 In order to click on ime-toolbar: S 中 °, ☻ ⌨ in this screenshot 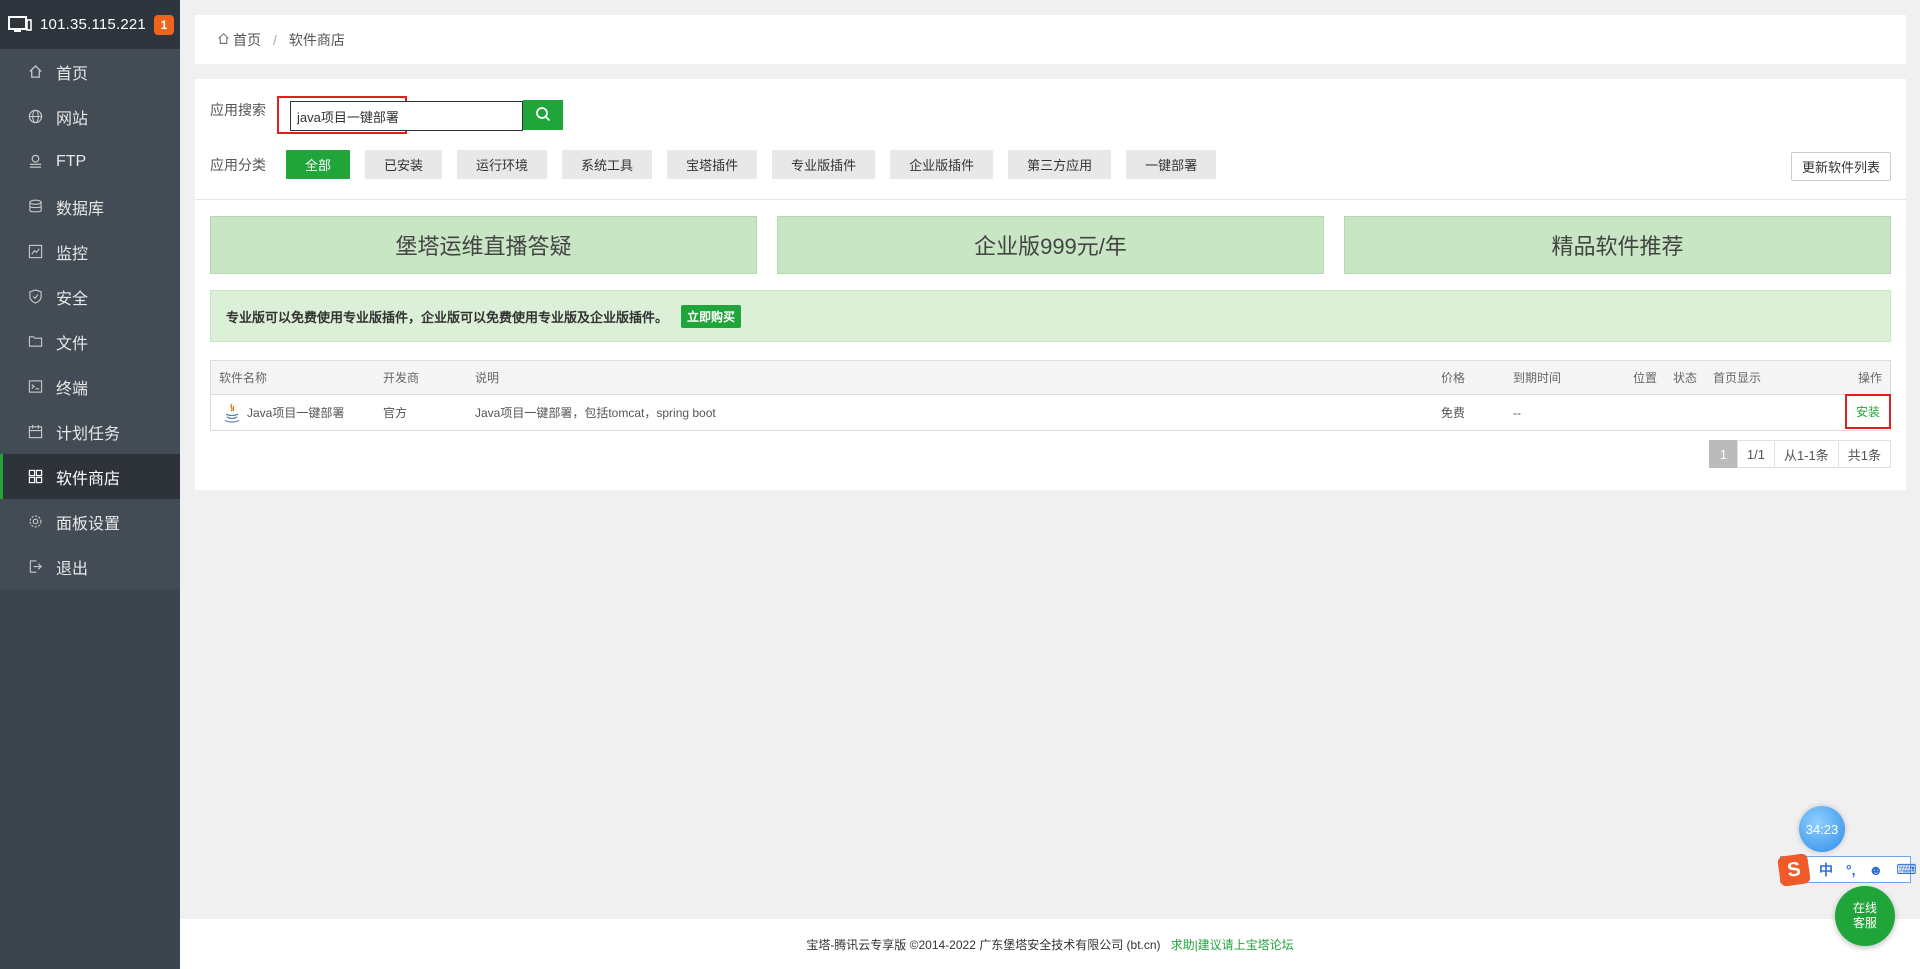, I will do `click(1846, 870)`.